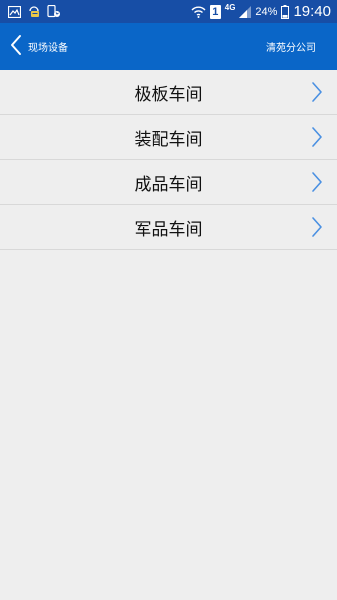  I want to click on list-item-label: 极板车间, so click(168, 94).